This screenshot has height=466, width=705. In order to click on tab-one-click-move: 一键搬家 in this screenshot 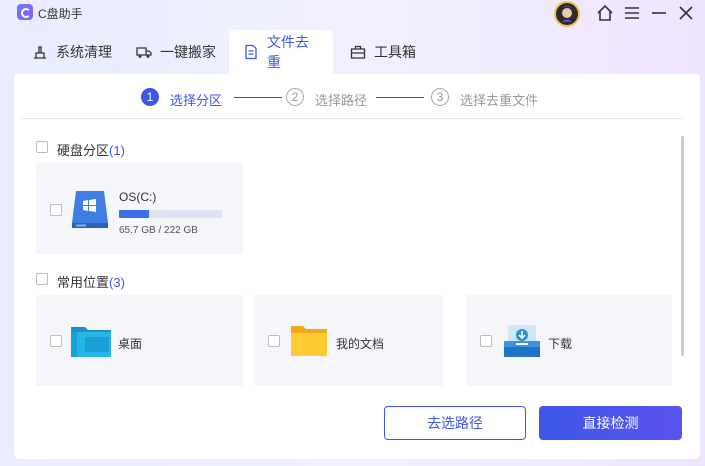, I will do `click(176, 52)`.